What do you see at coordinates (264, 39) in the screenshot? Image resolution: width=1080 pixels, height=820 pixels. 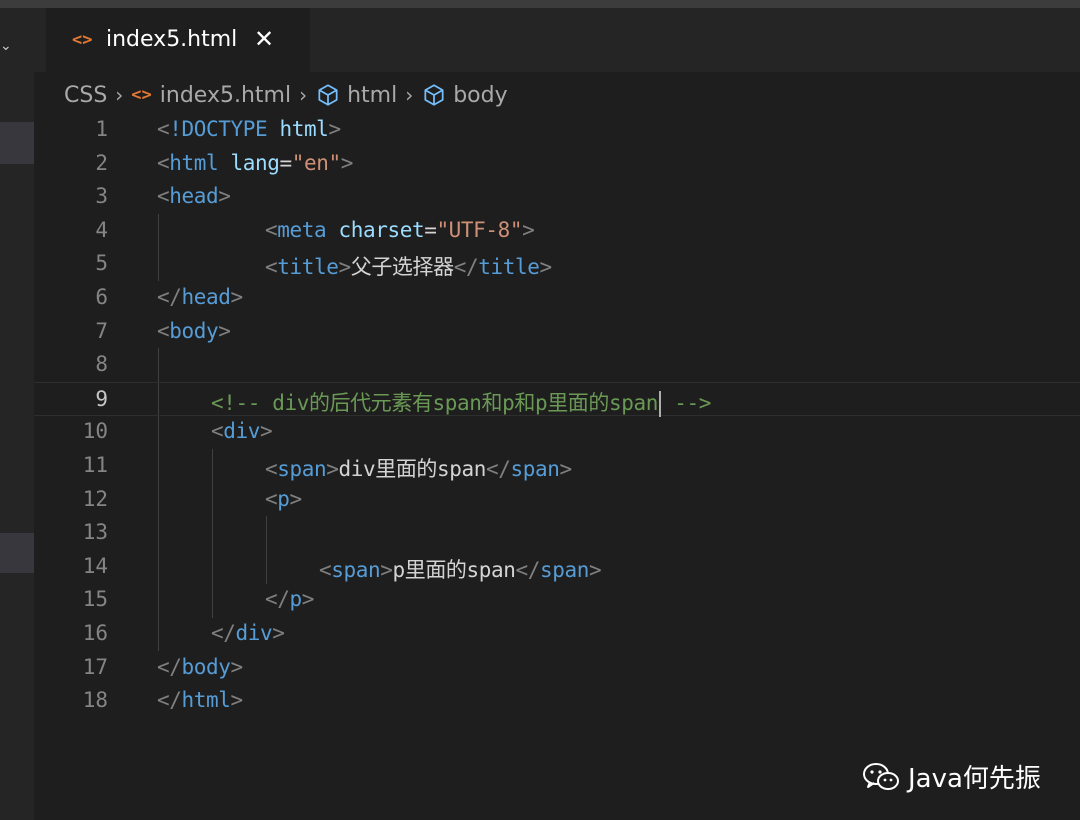 I see `close-icon: ✕` at bounding box center [264, 39].